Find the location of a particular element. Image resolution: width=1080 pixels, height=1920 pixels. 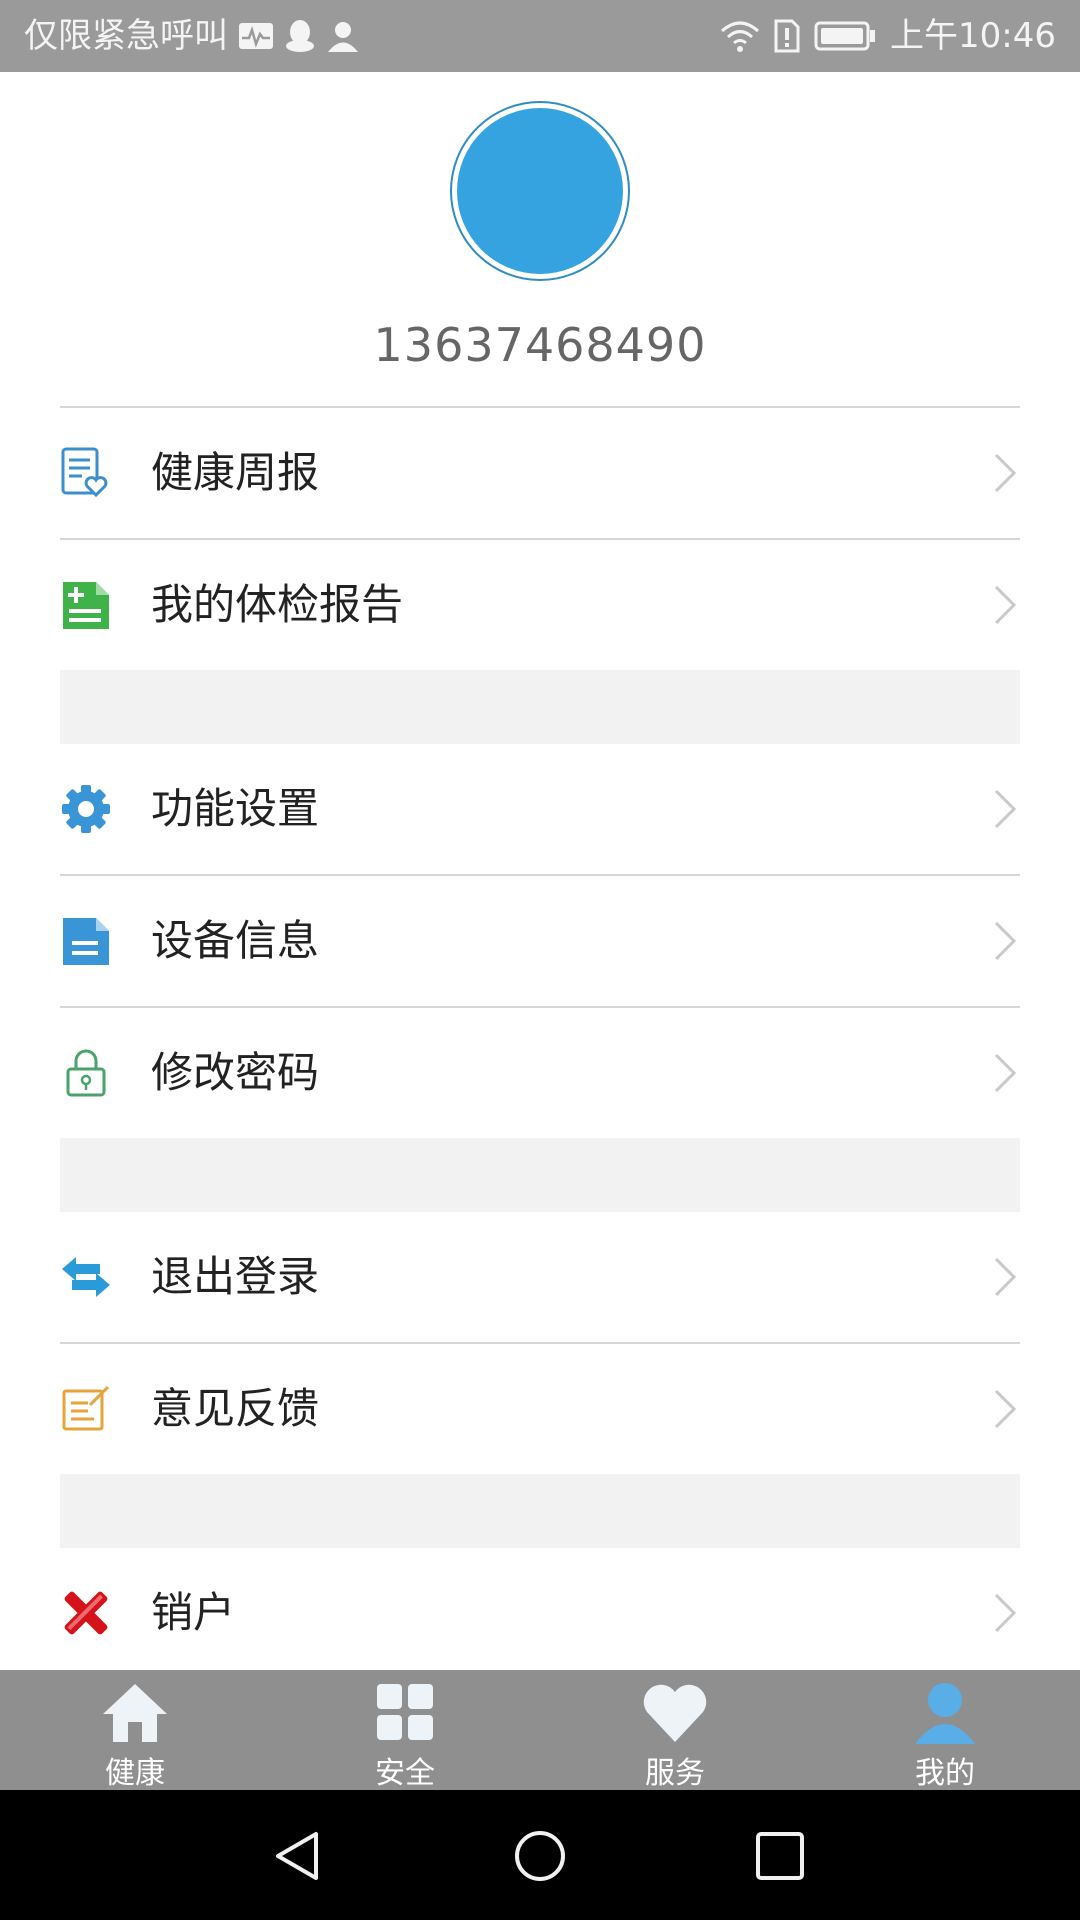

grid-icon is located at coordinates (405, 1712).